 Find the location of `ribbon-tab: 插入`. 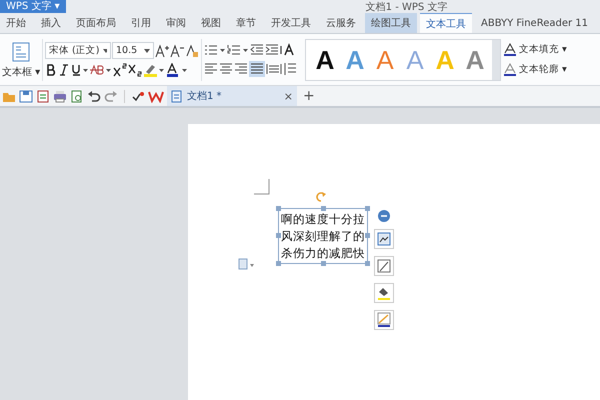

ribbon-tab: 插入 is located at coordinates (51, 23).